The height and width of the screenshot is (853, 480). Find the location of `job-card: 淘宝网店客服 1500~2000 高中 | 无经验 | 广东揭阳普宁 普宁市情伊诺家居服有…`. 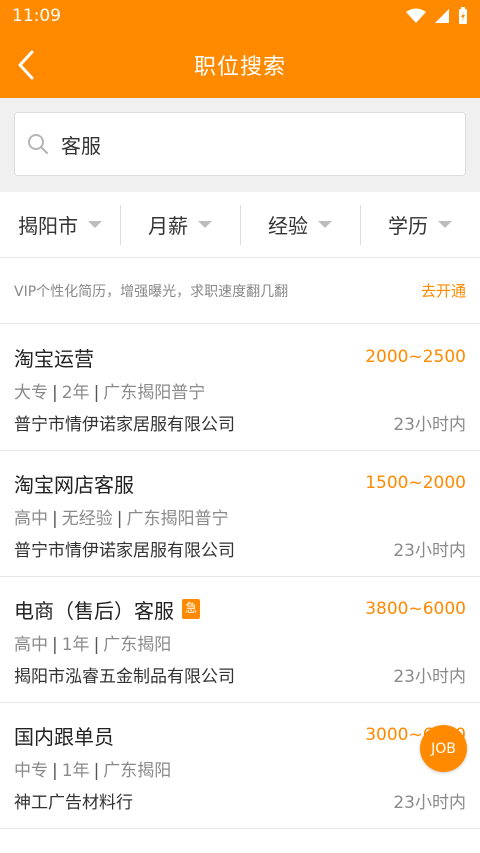

job-card: 淘宝网店客服 1500~2000 高中 | 无经验 | 广东揭阳普宁 普宁市情伊诺家居服有… is located at coordinates (240, 514).